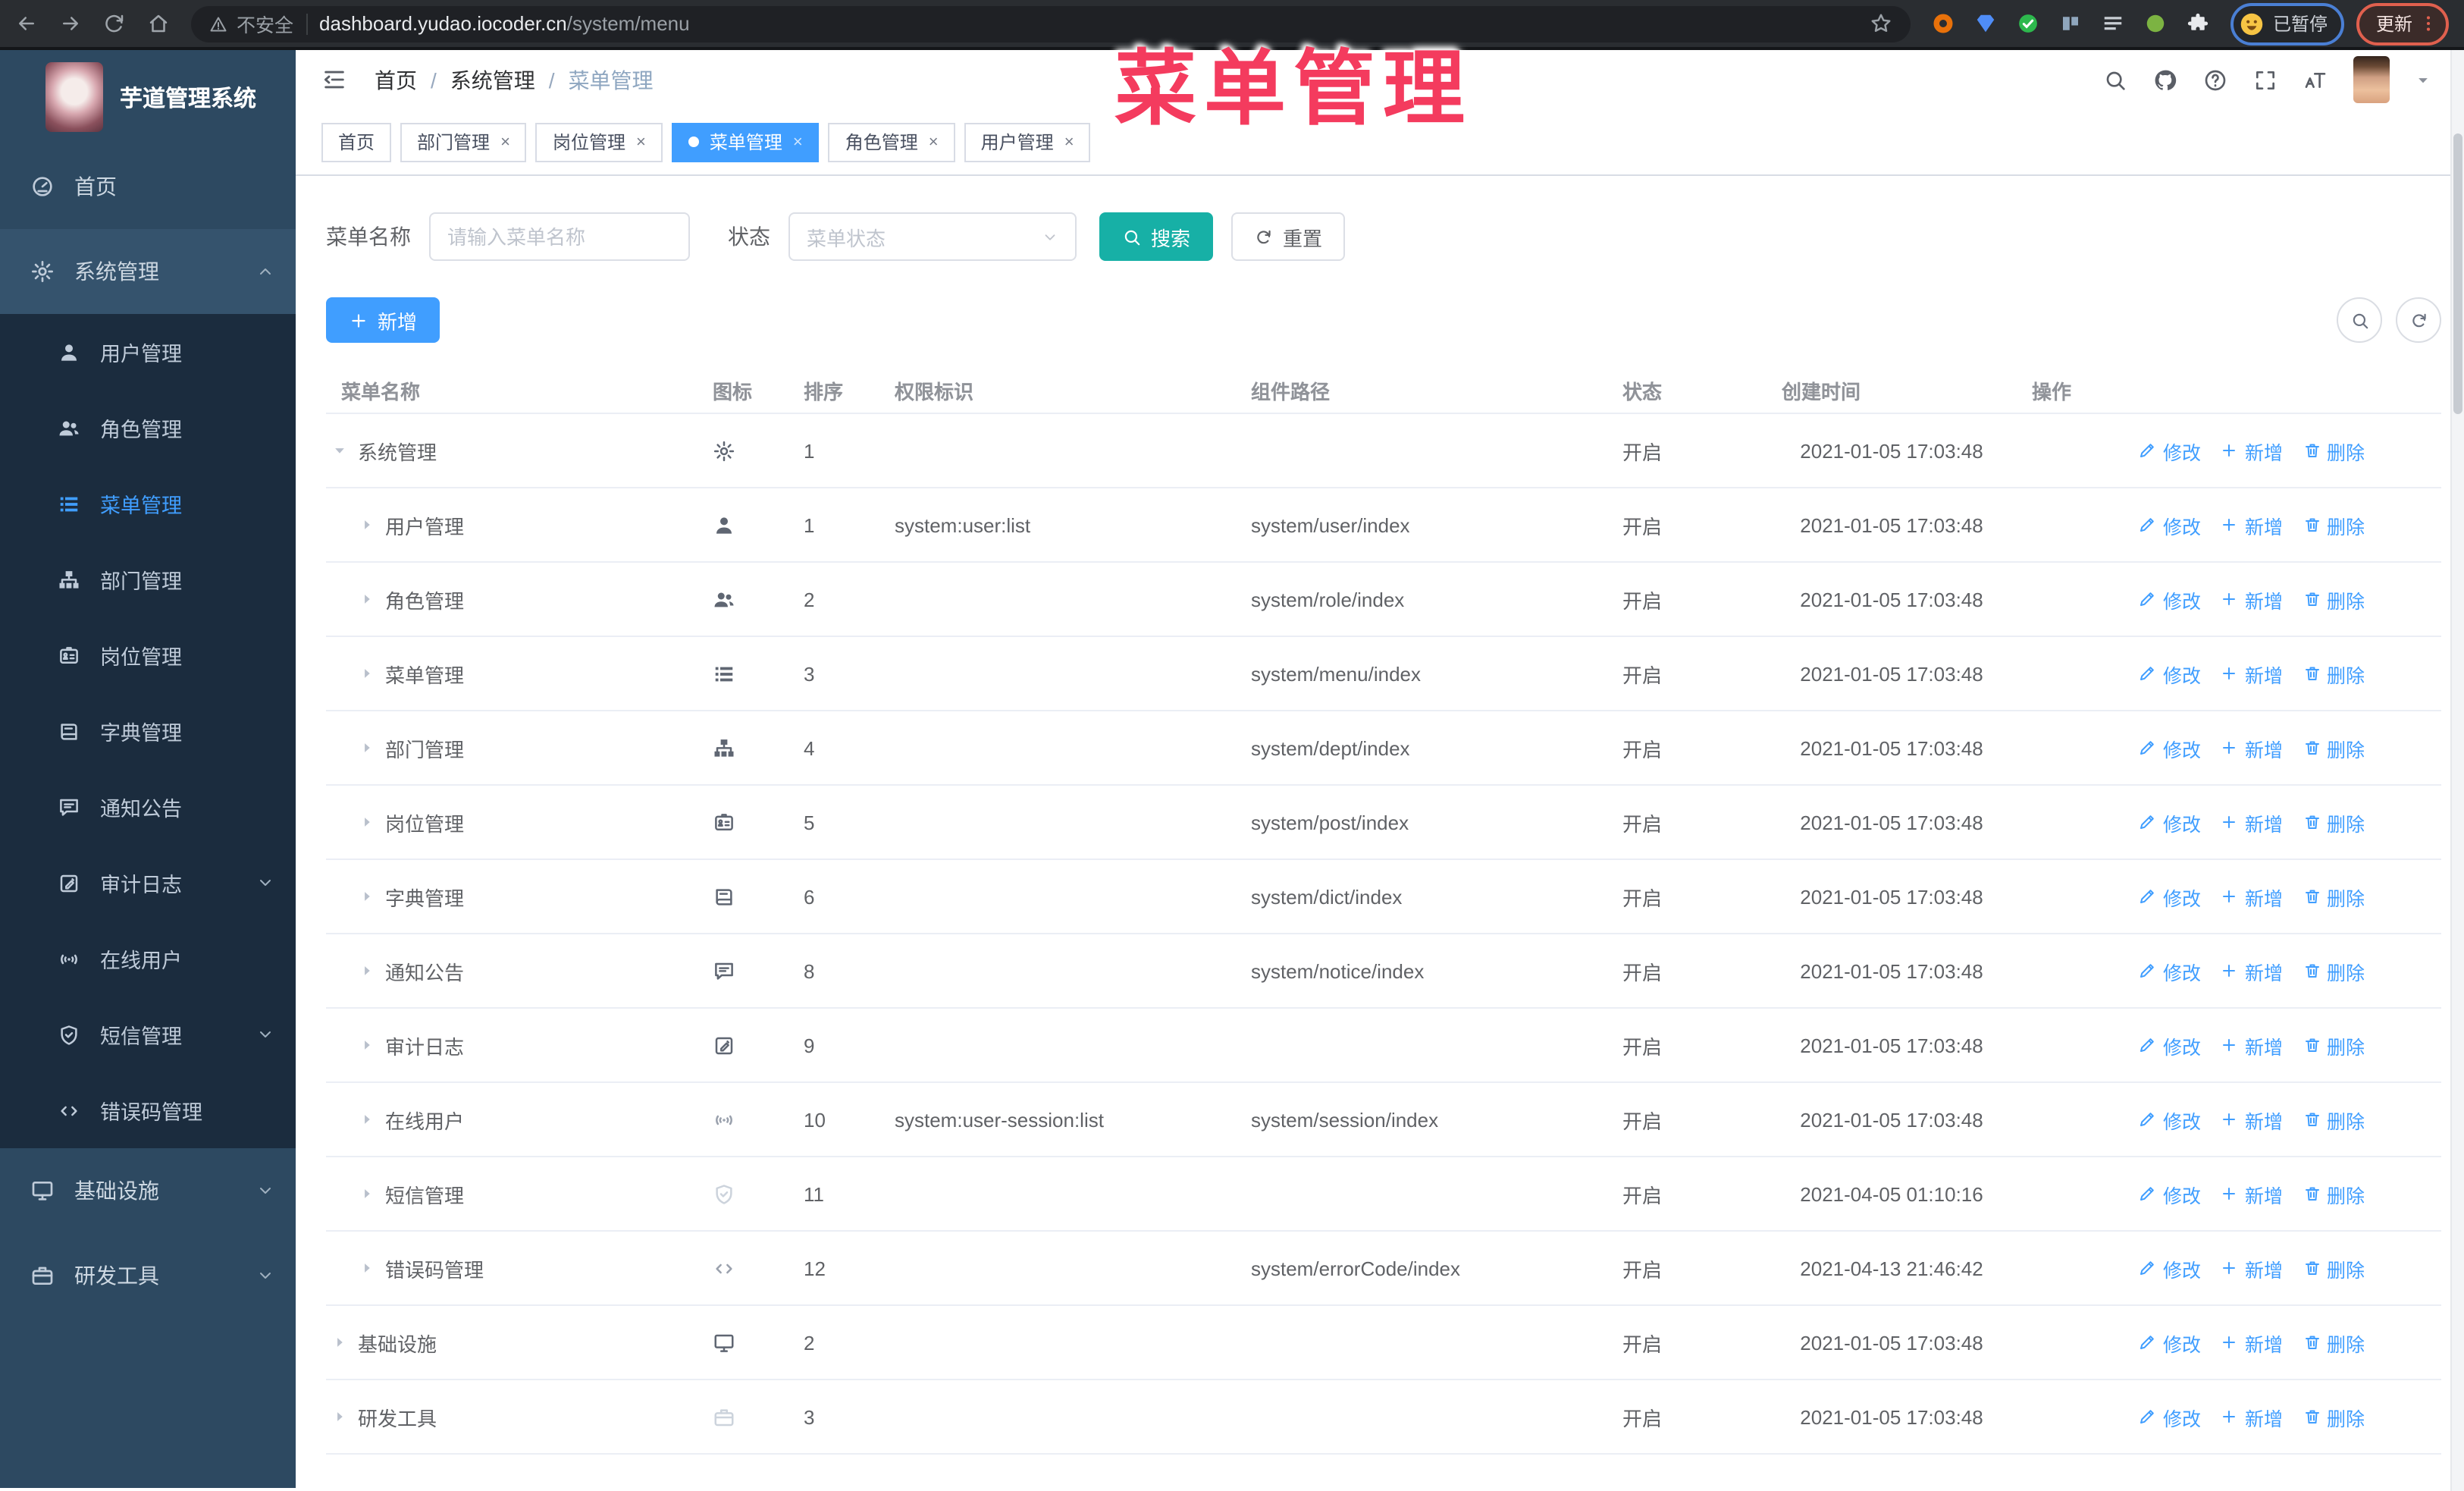  What do you see at coordinates (148, 731) in the screenshot?
I see `sidebar-subitem: 字典管理` at bounding box center [148, 731].